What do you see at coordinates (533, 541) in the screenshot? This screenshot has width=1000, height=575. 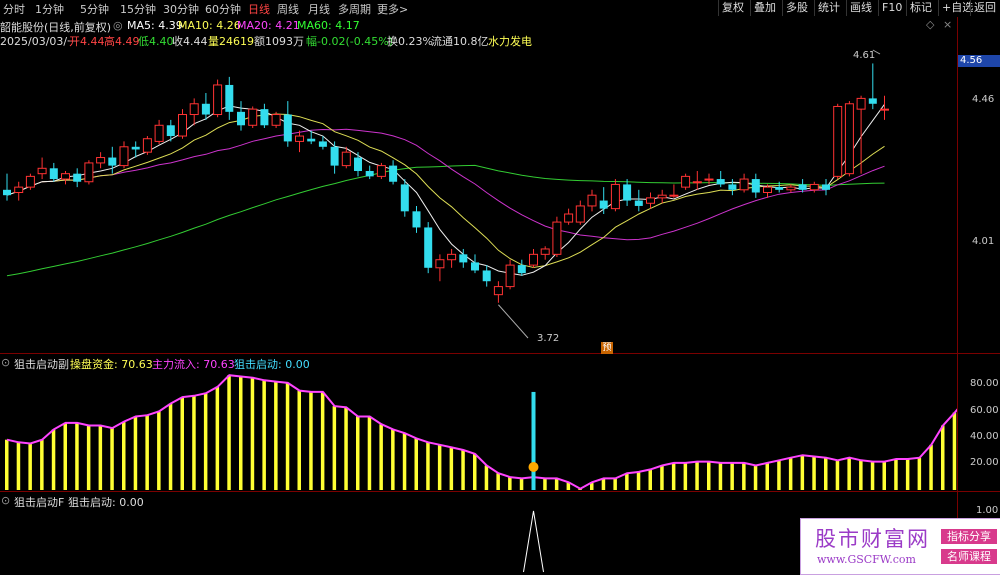 I see `sub2-signal-spike` at bounding box center [533, 541].